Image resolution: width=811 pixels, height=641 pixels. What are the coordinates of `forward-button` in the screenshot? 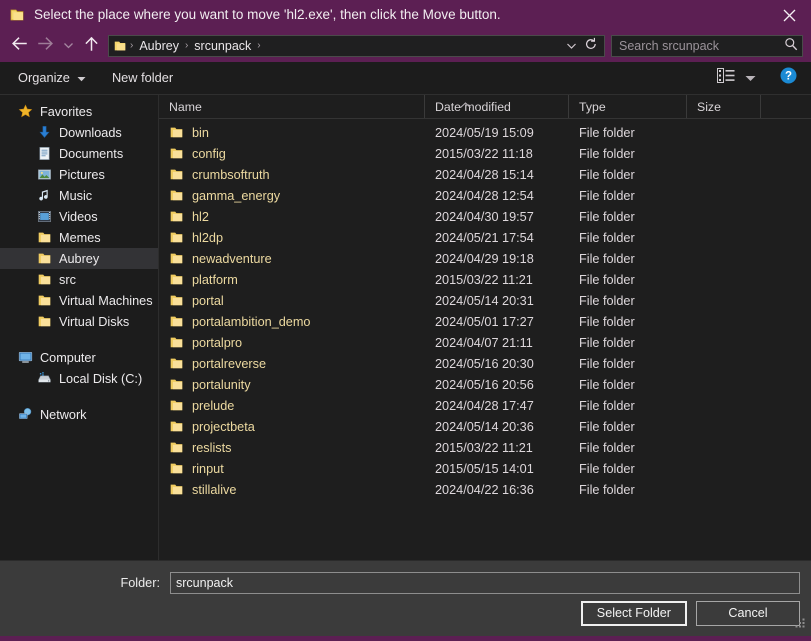 It's located at (45, 46).